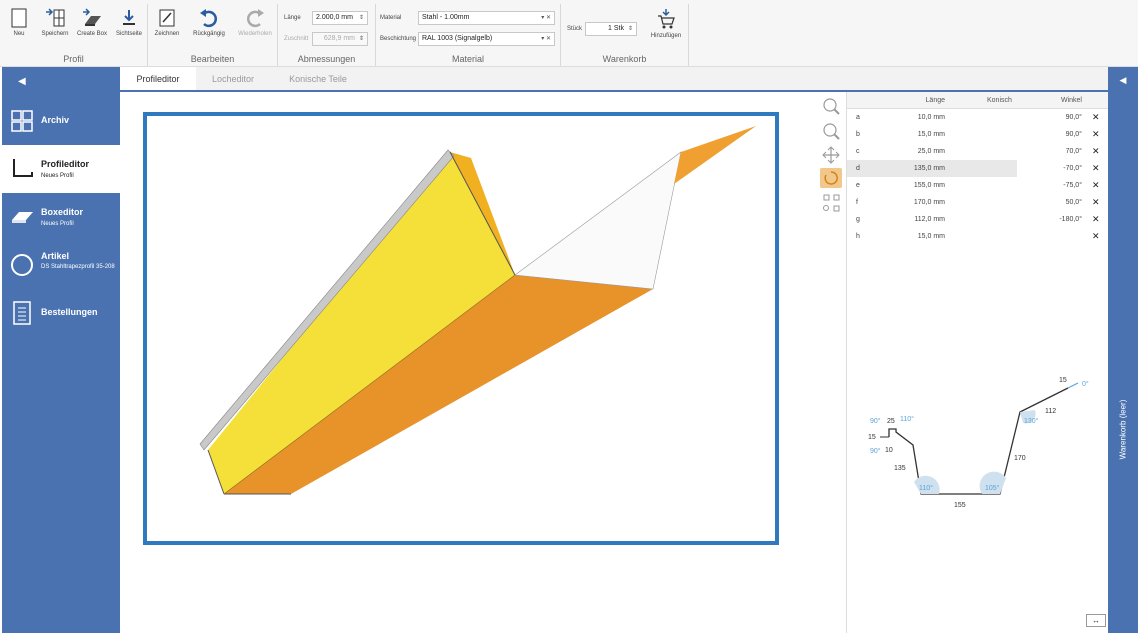  Describe the element at coordinates (1020, 458) in the screenshot. I see `dim-label: 170` at that location.